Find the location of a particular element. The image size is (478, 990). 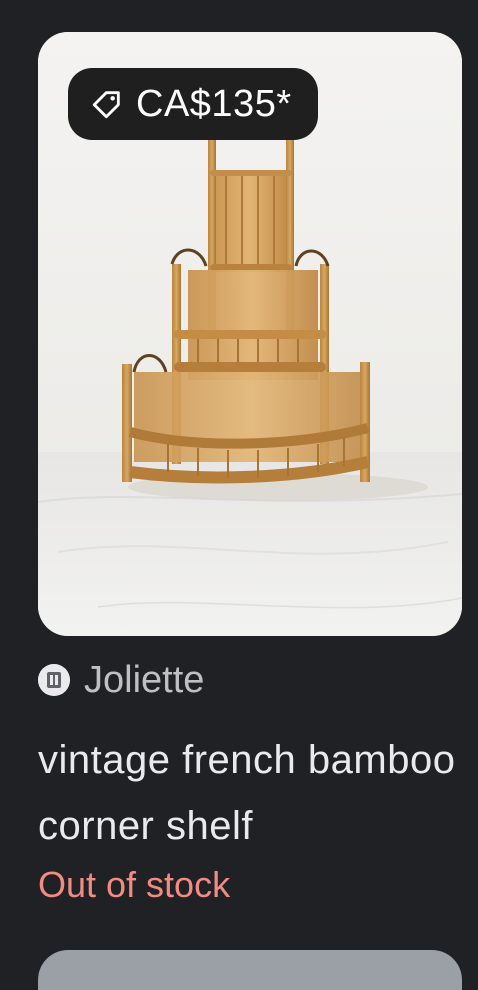

price-badge: CA$135* is located at coordinates (193, 104).